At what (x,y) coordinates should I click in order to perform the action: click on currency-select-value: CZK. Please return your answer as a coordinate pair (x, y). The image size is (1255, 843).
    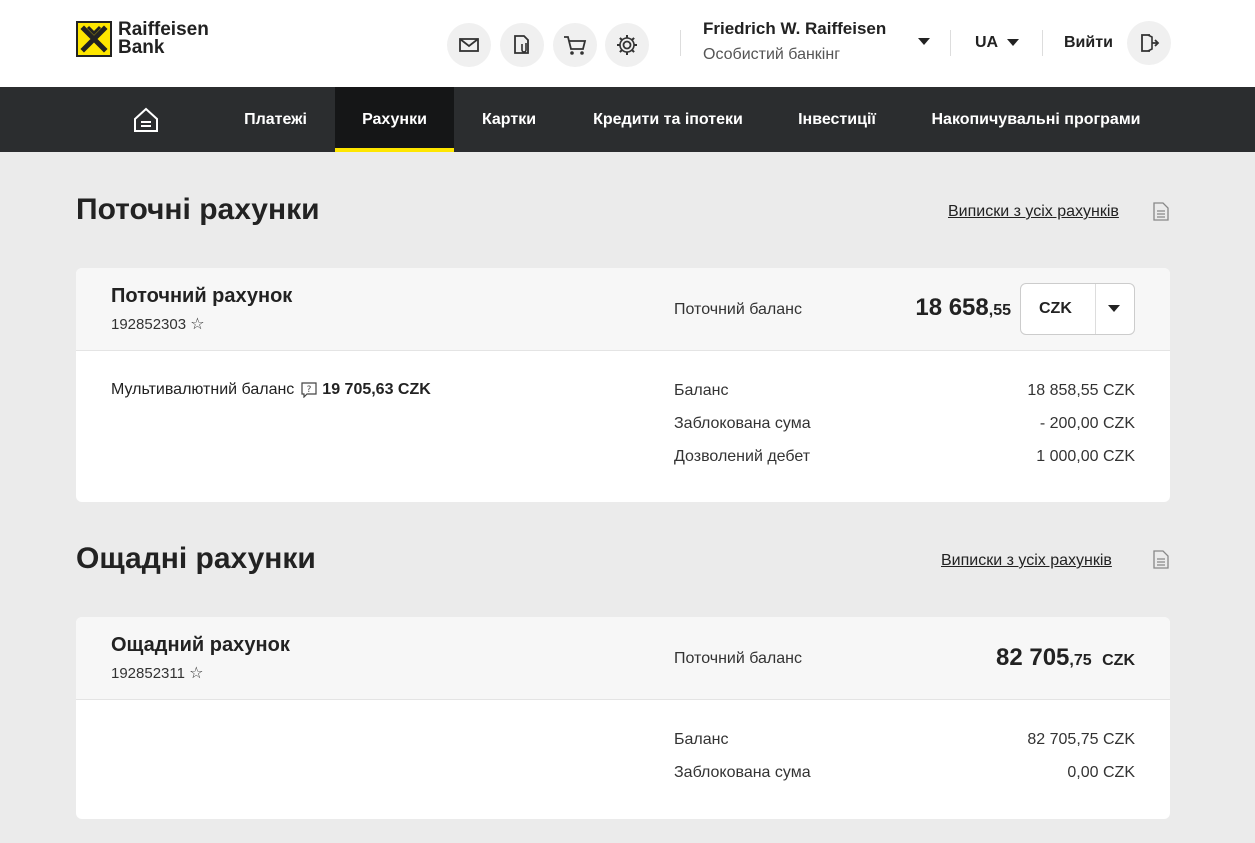
    Looking at the image, I should click on (1055, 308).